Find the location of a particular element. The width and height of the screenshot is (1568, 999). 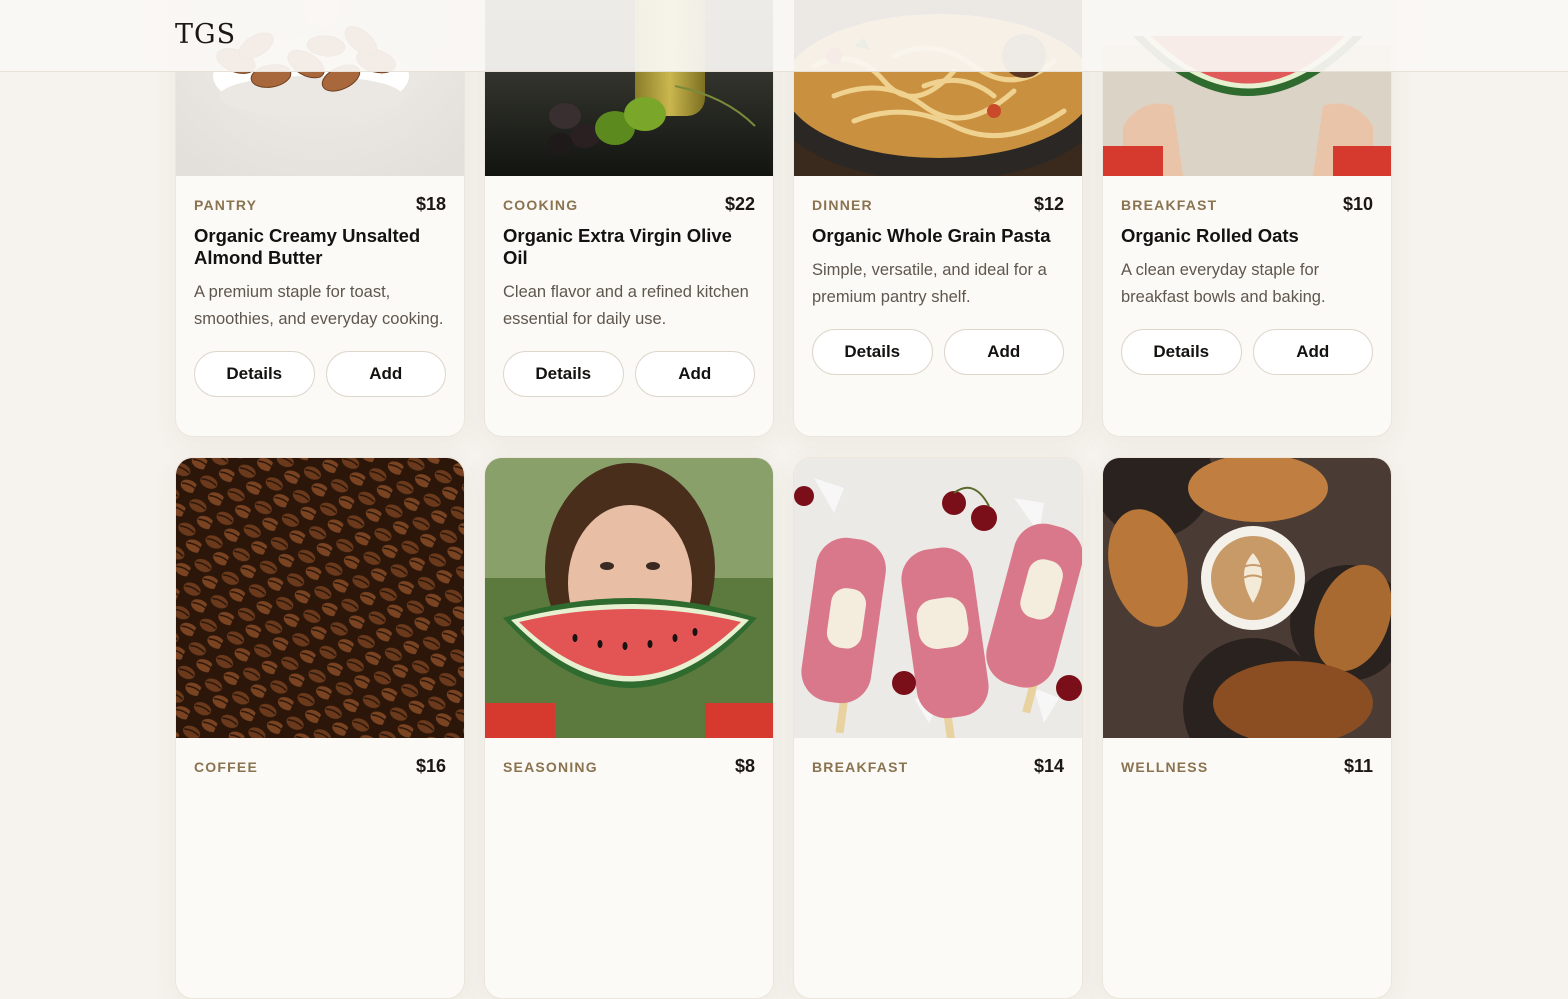

product-image-popsicles is located at coordinates (938, 598).